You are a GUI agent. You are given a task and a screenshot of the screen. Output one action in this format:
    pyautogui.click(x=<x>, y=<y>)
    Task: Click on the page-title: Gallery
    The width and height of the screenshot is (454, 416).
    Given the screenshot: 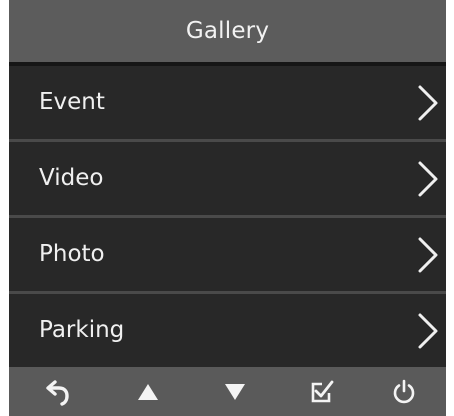 What is the action you would take?
    pyautogui.click(x=227, y=31)
    